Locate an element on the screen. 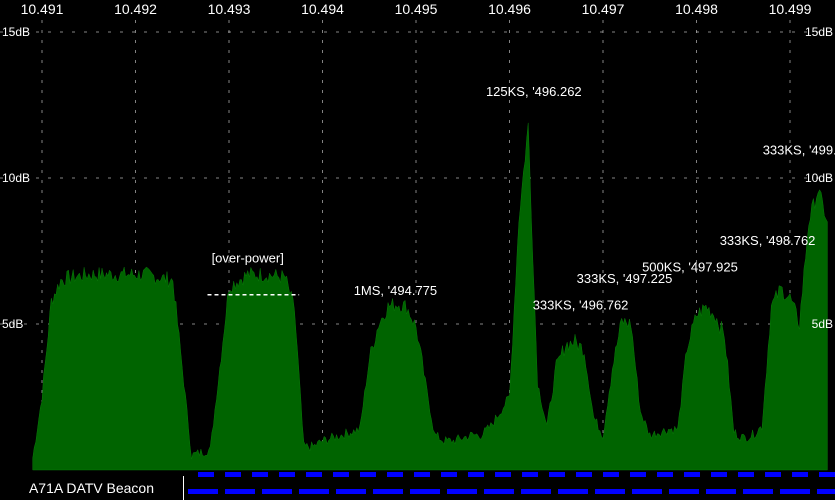 The height and width of the screenshot is (500, 835). db-tick-label-left: 15dB is located at coordinates (16, 32).